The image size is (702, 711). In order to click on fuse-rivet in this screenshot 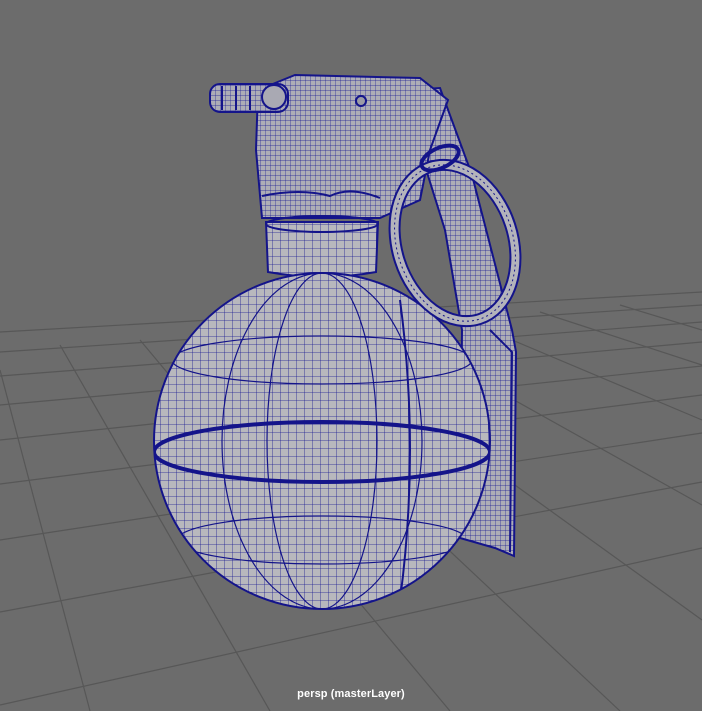, I will do `click(361, 101)`.